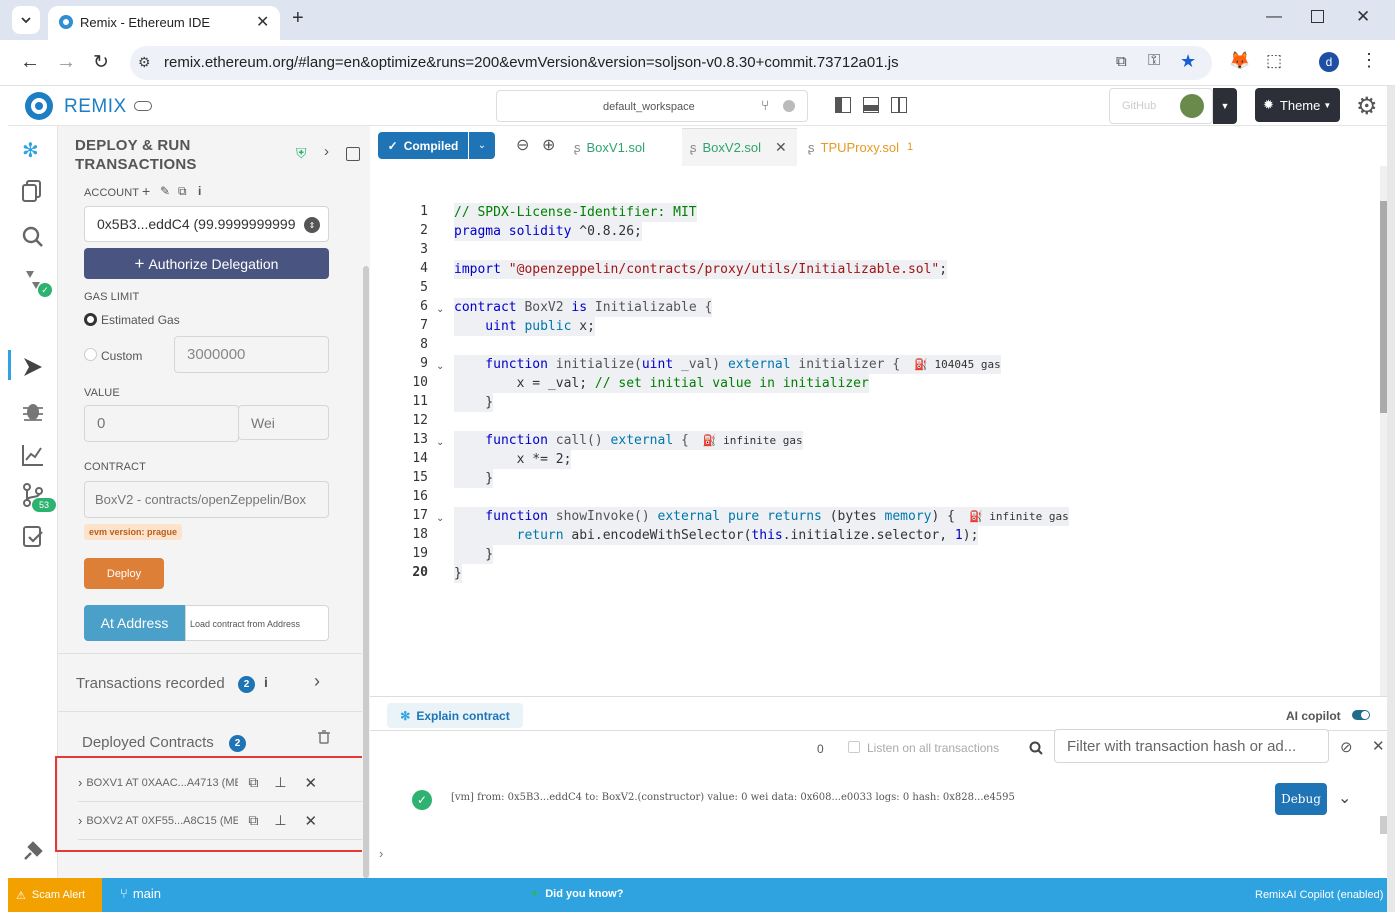 The image size is (1395, 912). I want to click on add-account-icon: +, so click(146, 191).